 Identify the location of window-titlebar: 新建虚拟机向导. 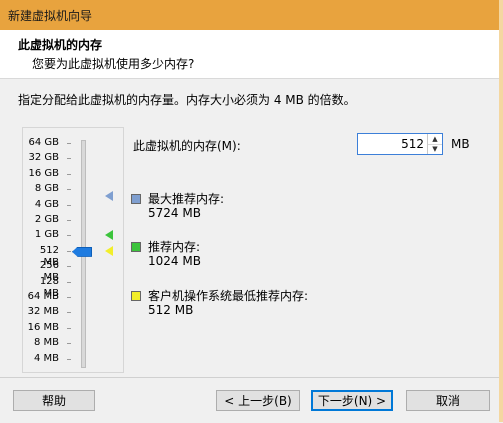
(251, 15).